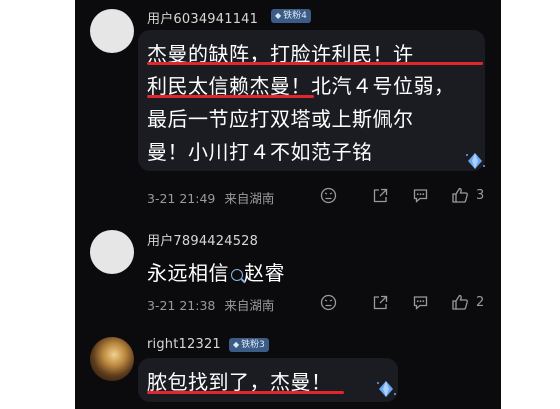  I want to click on comment-meta: 3-21 21:49 来自湖南, so click(210, 197).